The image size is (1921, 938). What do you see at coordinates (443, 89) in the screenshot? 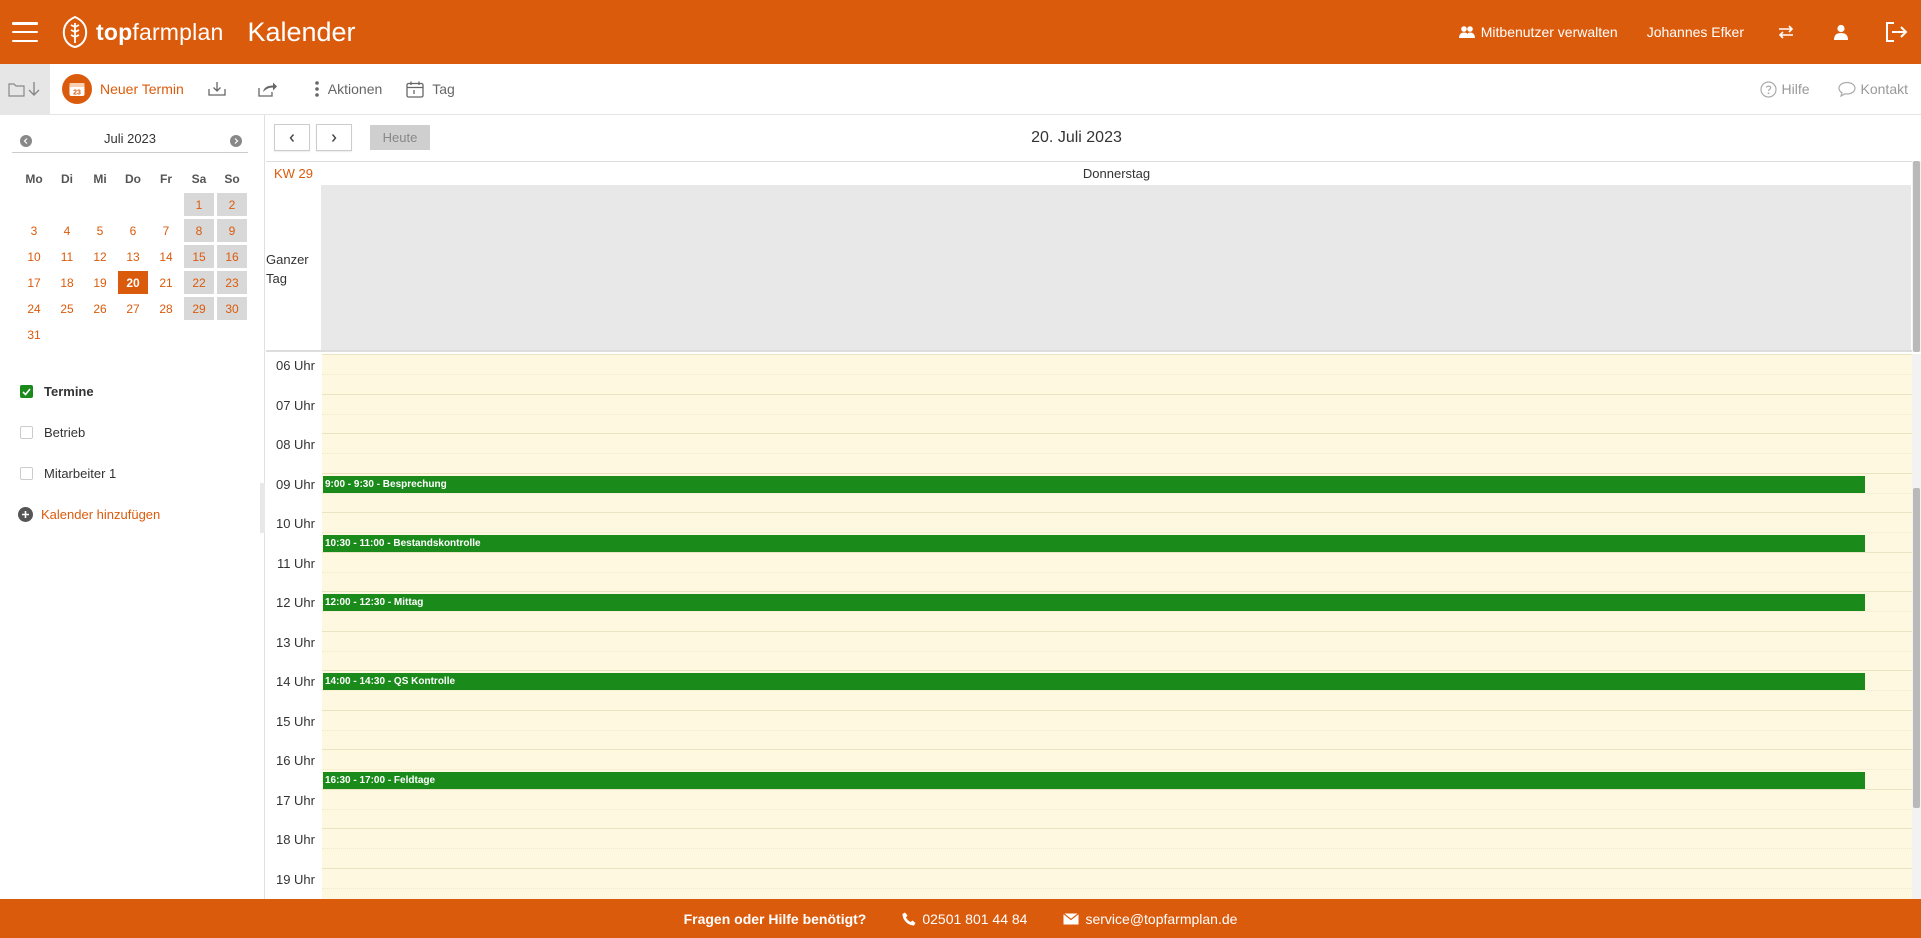
I see `view-label: Tag` at bounding box center [443, 89].